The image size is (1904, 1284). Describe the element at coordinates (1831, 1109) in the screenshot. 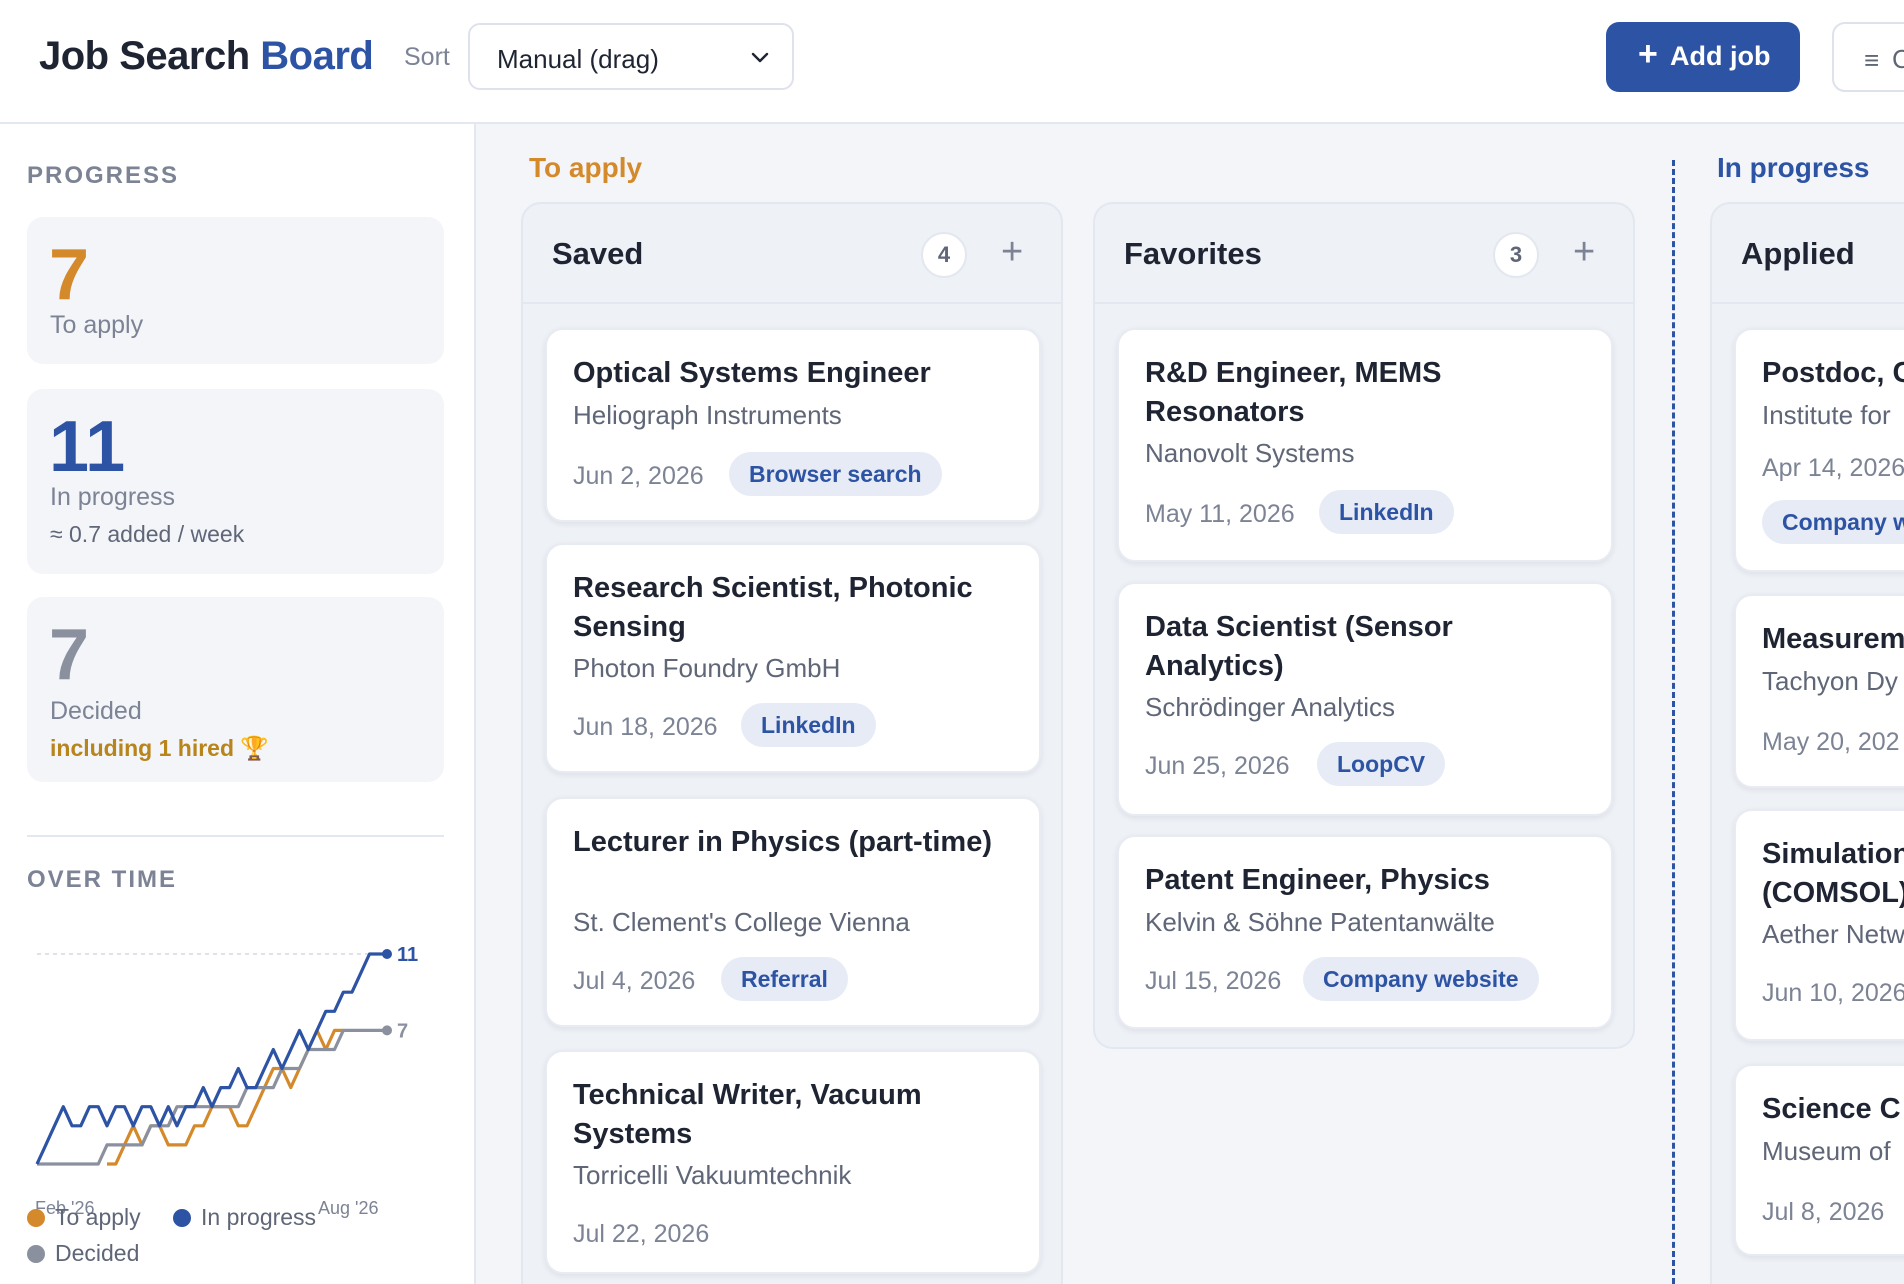

I see `job-title: Science C` at that location.